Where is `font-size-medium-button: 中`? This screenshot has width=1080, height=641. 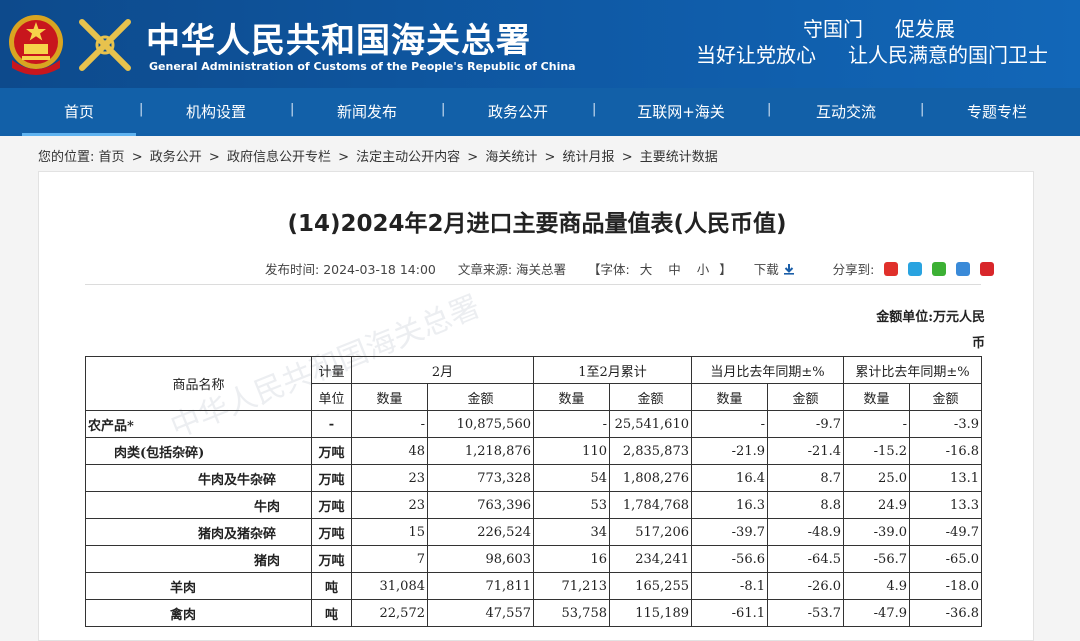 font-size-medium-button: 中 is located at coordinates (674, 268).